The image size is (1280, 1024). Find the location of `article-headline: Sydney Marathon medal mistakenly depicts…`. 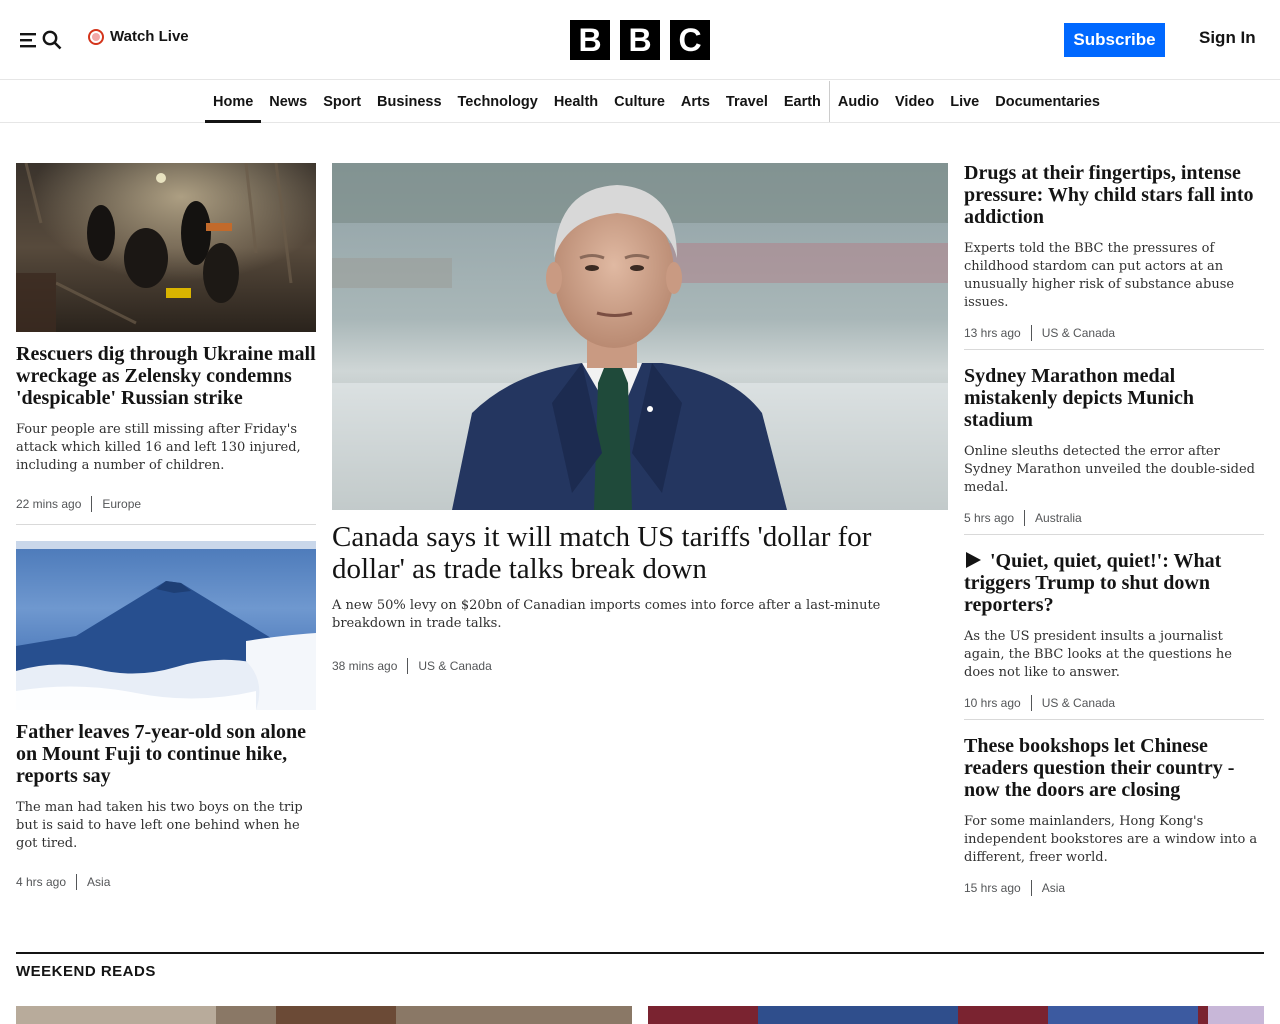

article-headline: Sydney Marathon medal mistakenly depicts… is located at coordinates (1114, 398).